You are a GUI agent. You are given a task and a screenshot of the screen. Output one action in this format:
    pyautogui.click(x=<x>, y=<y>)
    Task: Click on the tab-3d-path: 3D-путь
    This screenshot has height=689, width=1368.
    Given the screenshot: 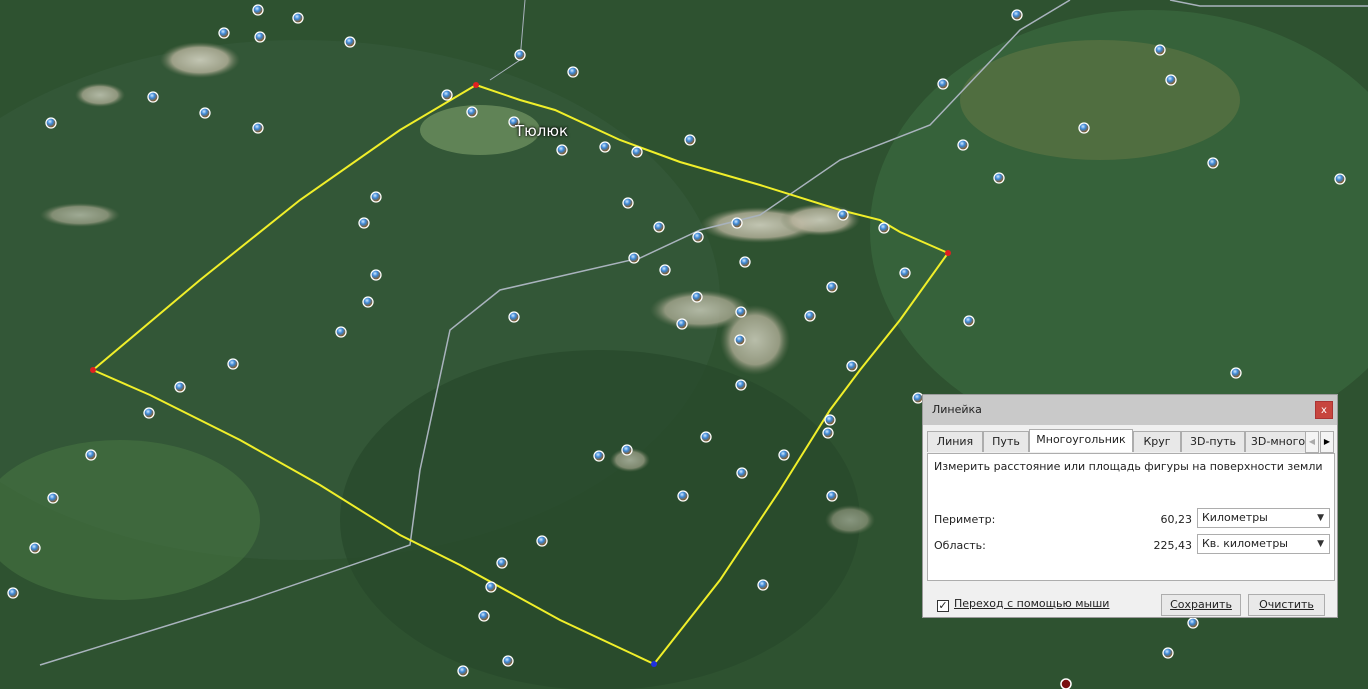 What is the action you would take?
    pyautogui.click(x=1213, y=441)
    